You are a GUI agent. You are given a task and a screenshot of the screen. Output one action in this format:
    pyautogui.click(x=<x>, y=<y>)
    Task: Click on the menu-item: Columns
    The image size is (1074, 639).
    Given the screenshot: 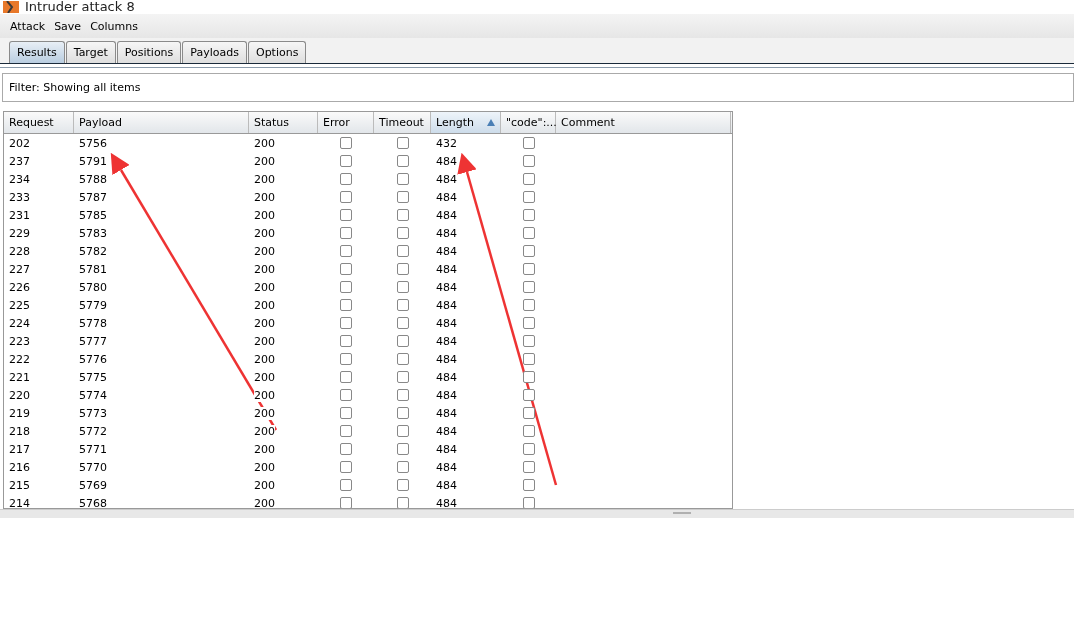 What is the action you would take?
    pyautogui.click(x=114, y=26)
    